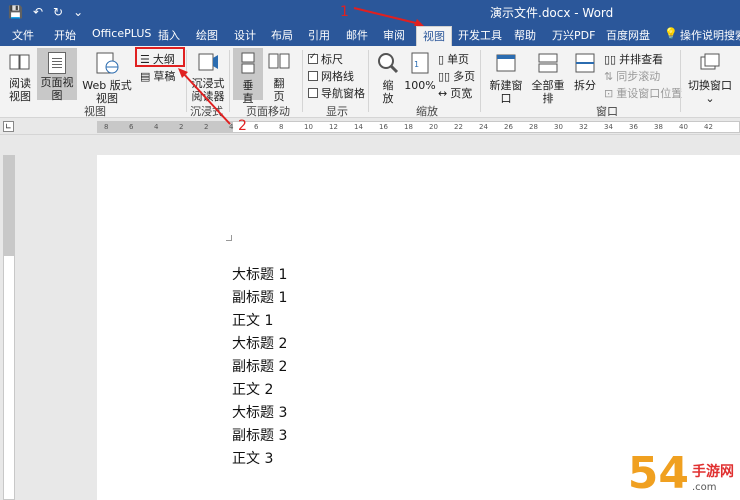 The width and height of the screenshot is (740, 500). What do you see at coordinates (681, 474) in the screenshot?
I see `site-watermark: 54 手游网 .com` at bounding box center [681, 474].